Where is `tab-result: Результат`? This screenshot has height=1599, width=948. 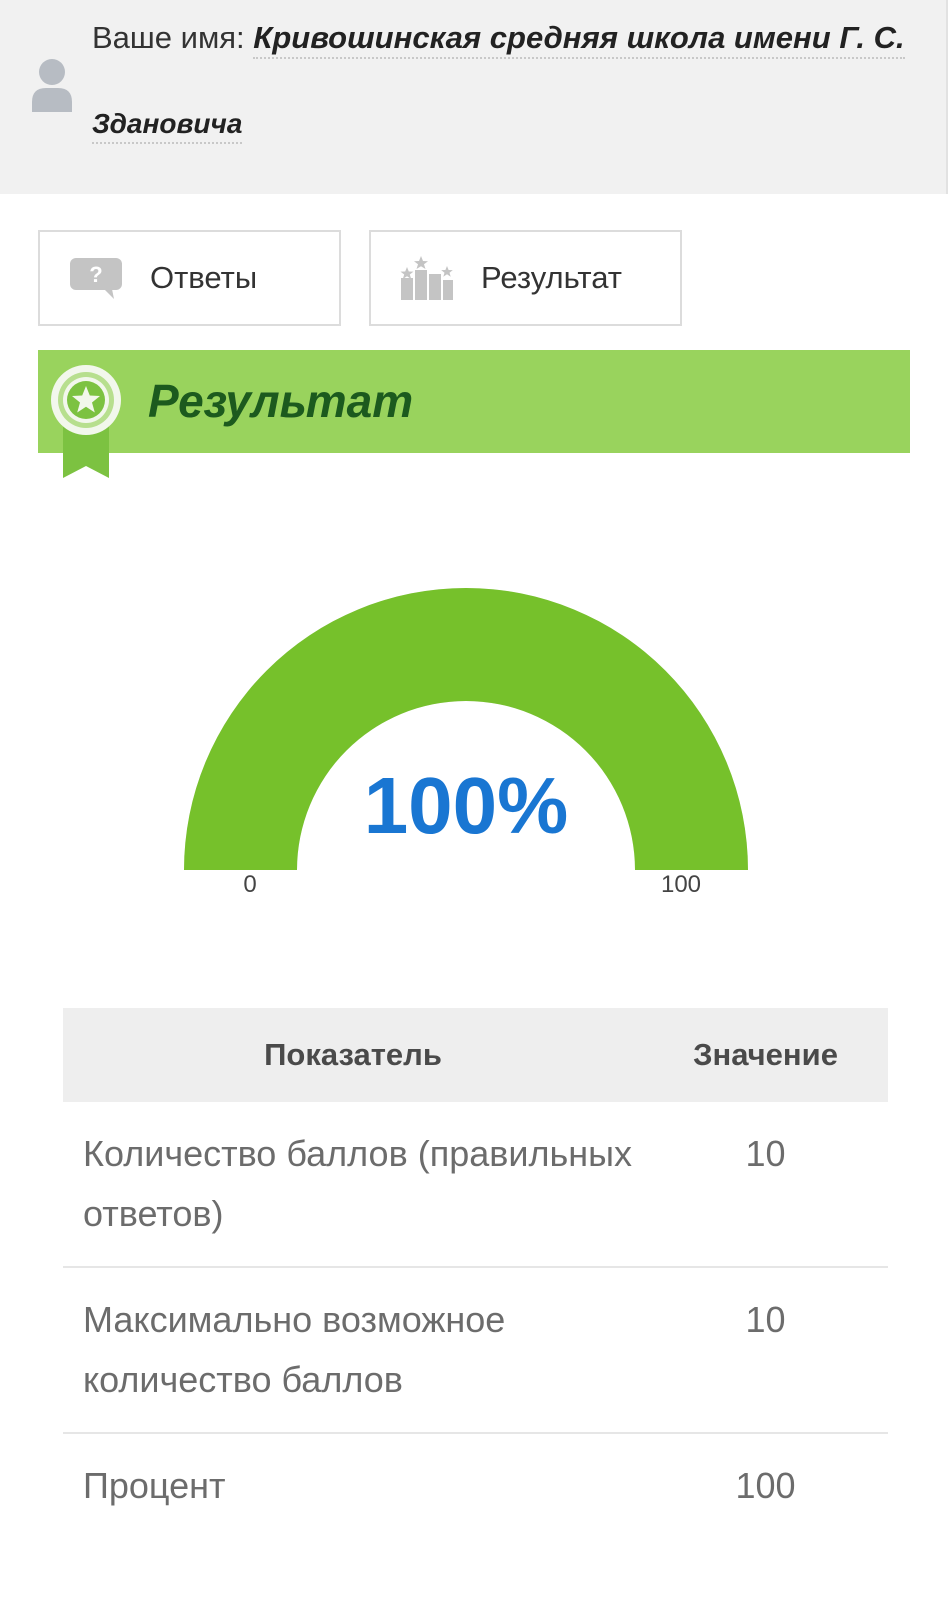
tab-result: Результат is located at coordinates (525, 278).